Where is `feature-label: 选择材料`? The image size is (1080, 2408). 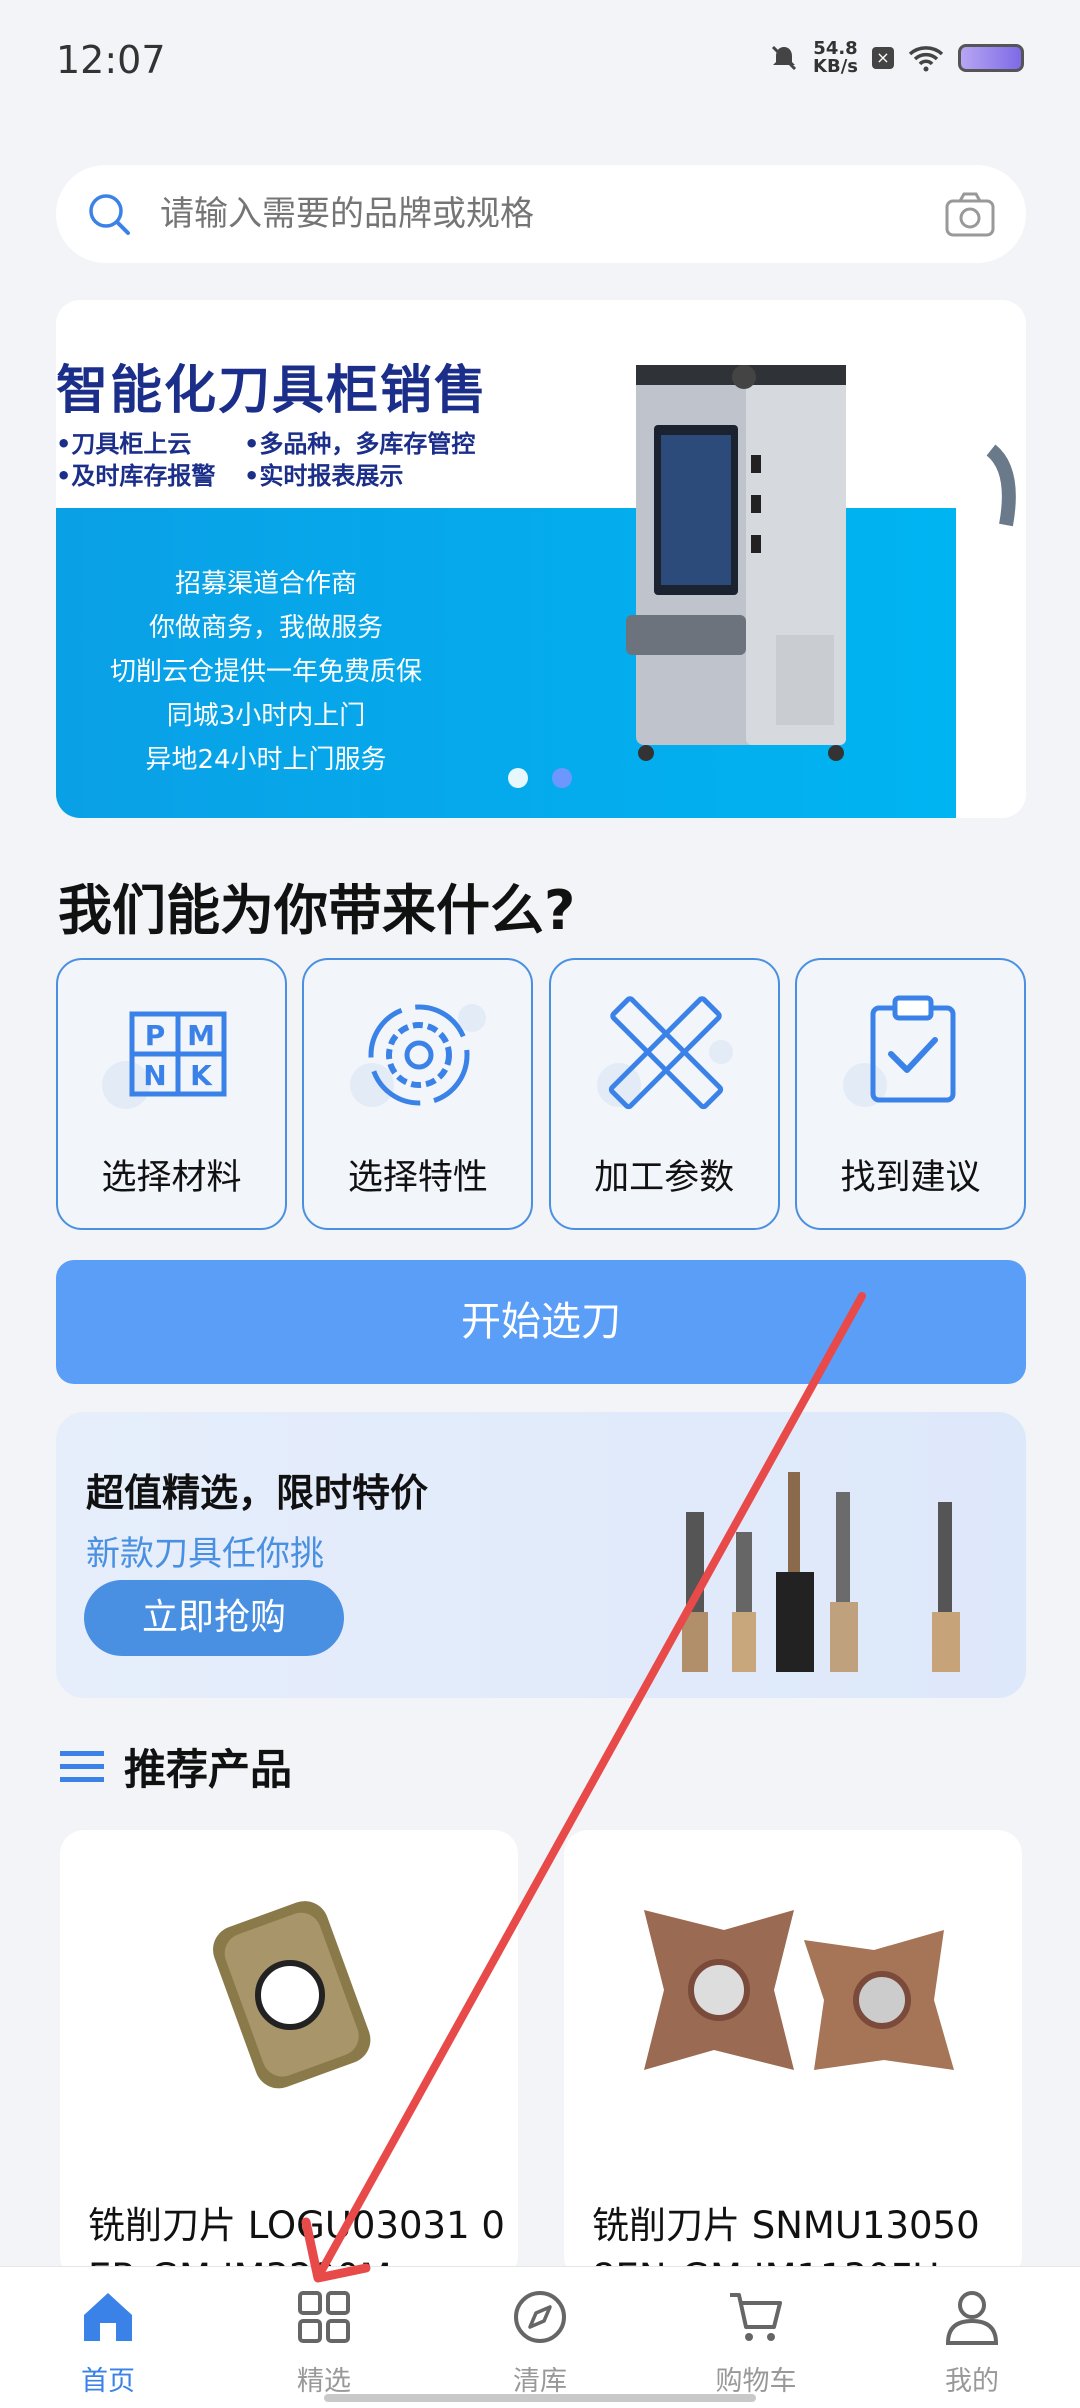 feature-label: 选择材料 is located at coordinates (171, 1178).